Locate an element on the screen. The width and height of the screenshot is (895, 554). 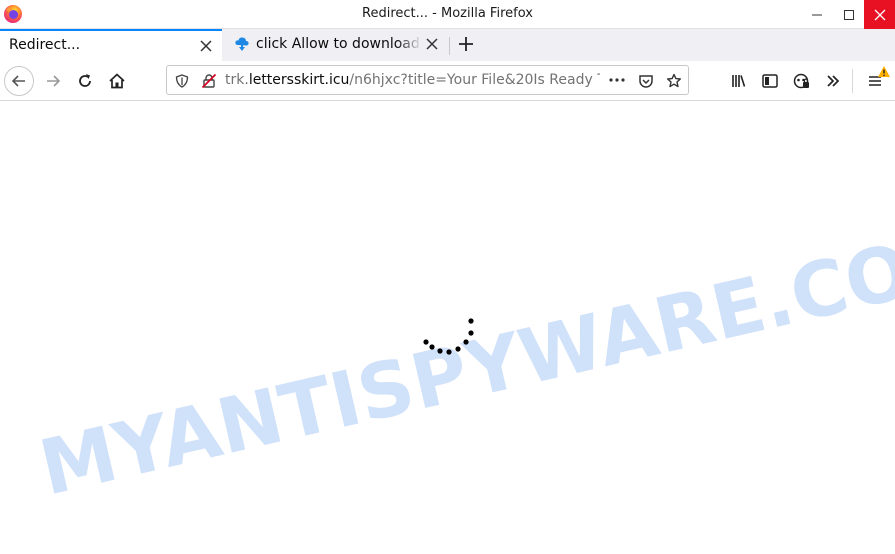
arrow-right-icon is located at coordinates (54, 81).